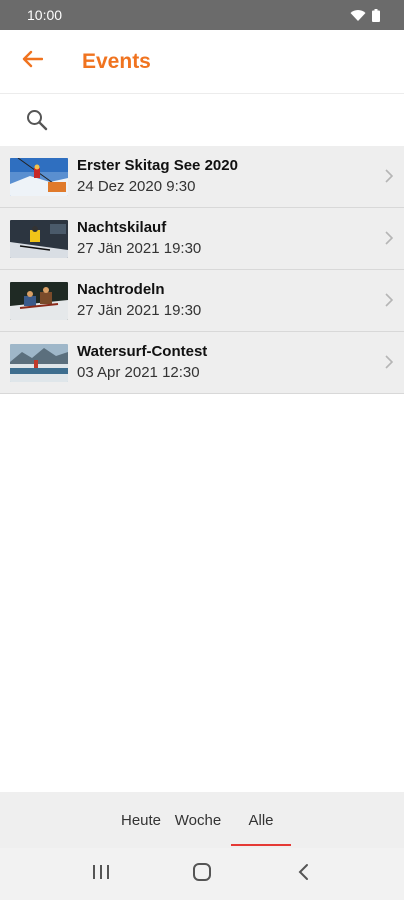 The image size is (404, 900). What do you see at coordinates (261, 845) in the screenshot?
I see `active-tab-indicator` at bounding box center [261, 845].